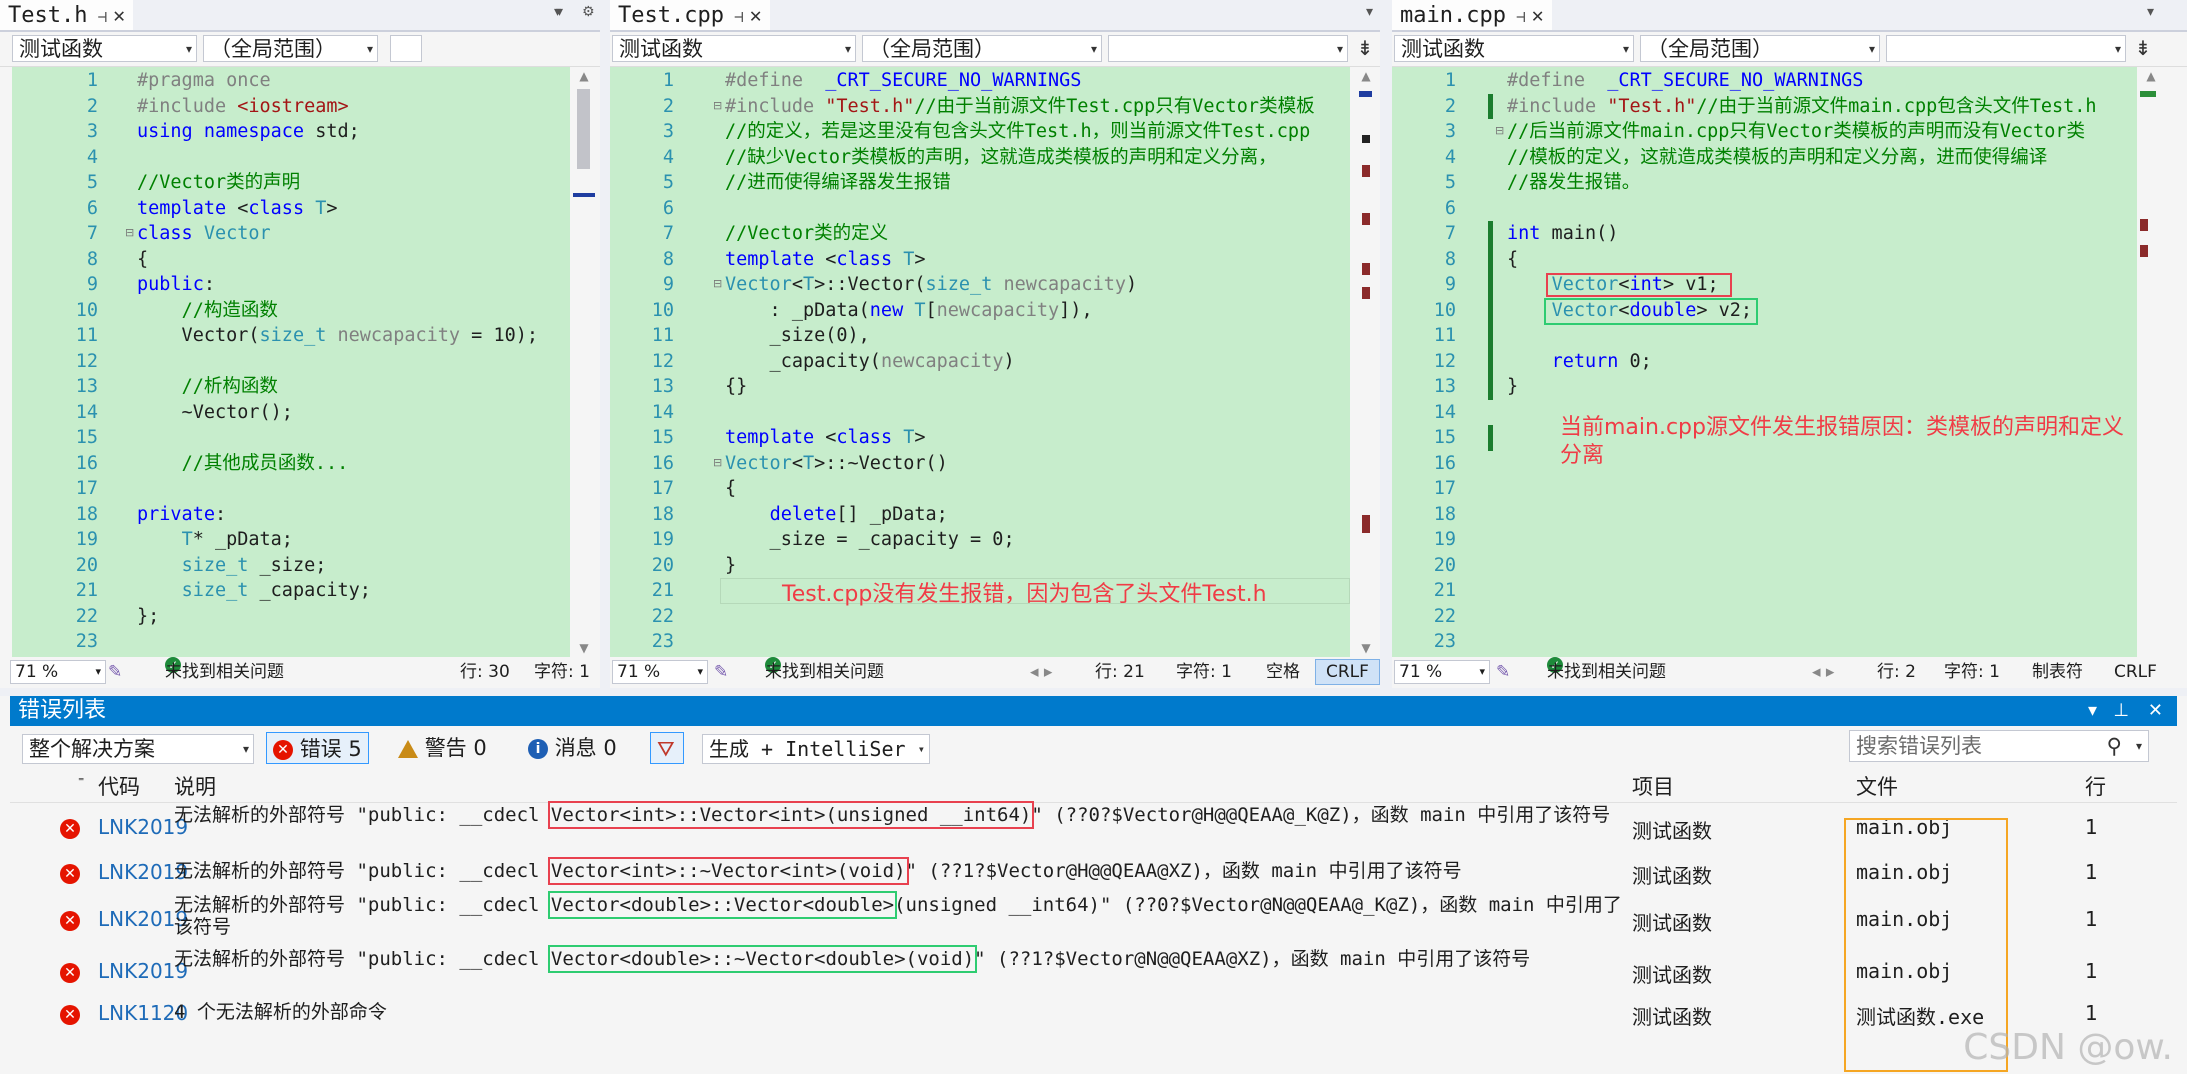 This screenshot has height=1074, width=2187. I want to click on split-icon: ⇟, so click(1365, 48).